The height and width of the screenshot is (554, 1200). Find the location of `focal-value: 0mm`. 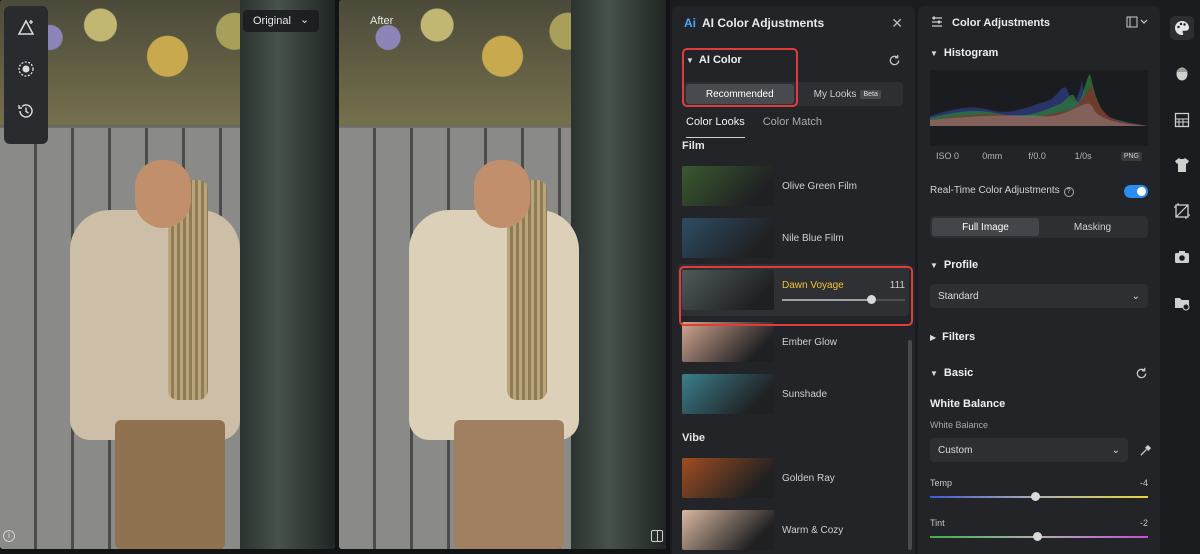

focal-value: 0mm is located at coordinates (992, 156).